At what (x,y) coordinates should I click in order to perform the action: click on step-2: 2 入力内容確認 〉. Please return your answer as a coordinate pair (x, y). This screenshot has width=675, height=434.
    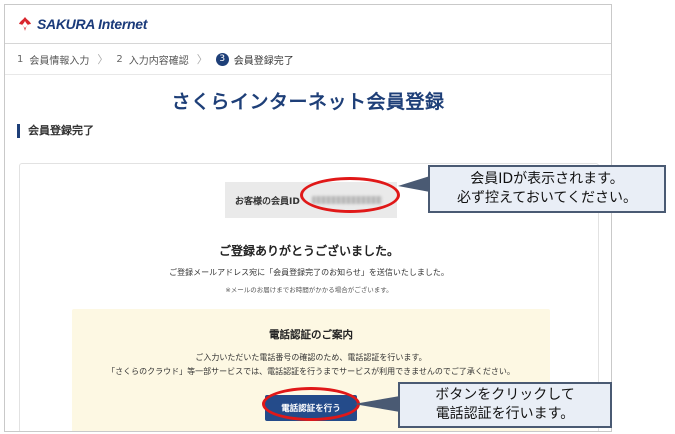
    Looking at the image, I should click on (165, 59).